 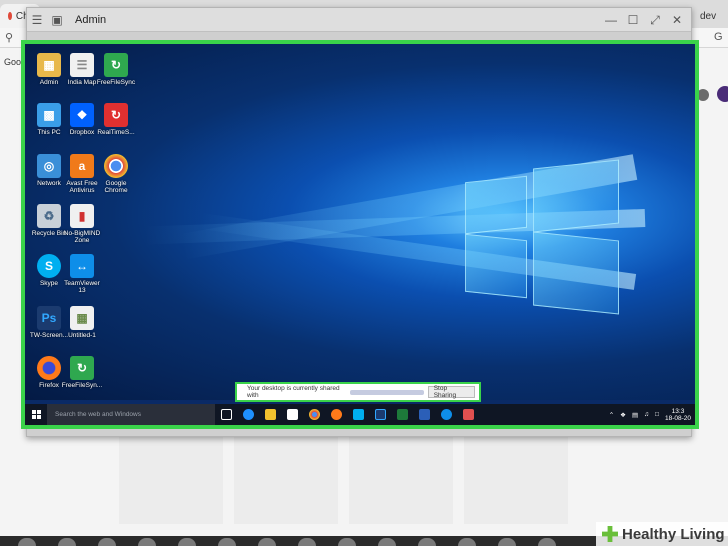 I want to click on avatar, so click(x=722, y=94).